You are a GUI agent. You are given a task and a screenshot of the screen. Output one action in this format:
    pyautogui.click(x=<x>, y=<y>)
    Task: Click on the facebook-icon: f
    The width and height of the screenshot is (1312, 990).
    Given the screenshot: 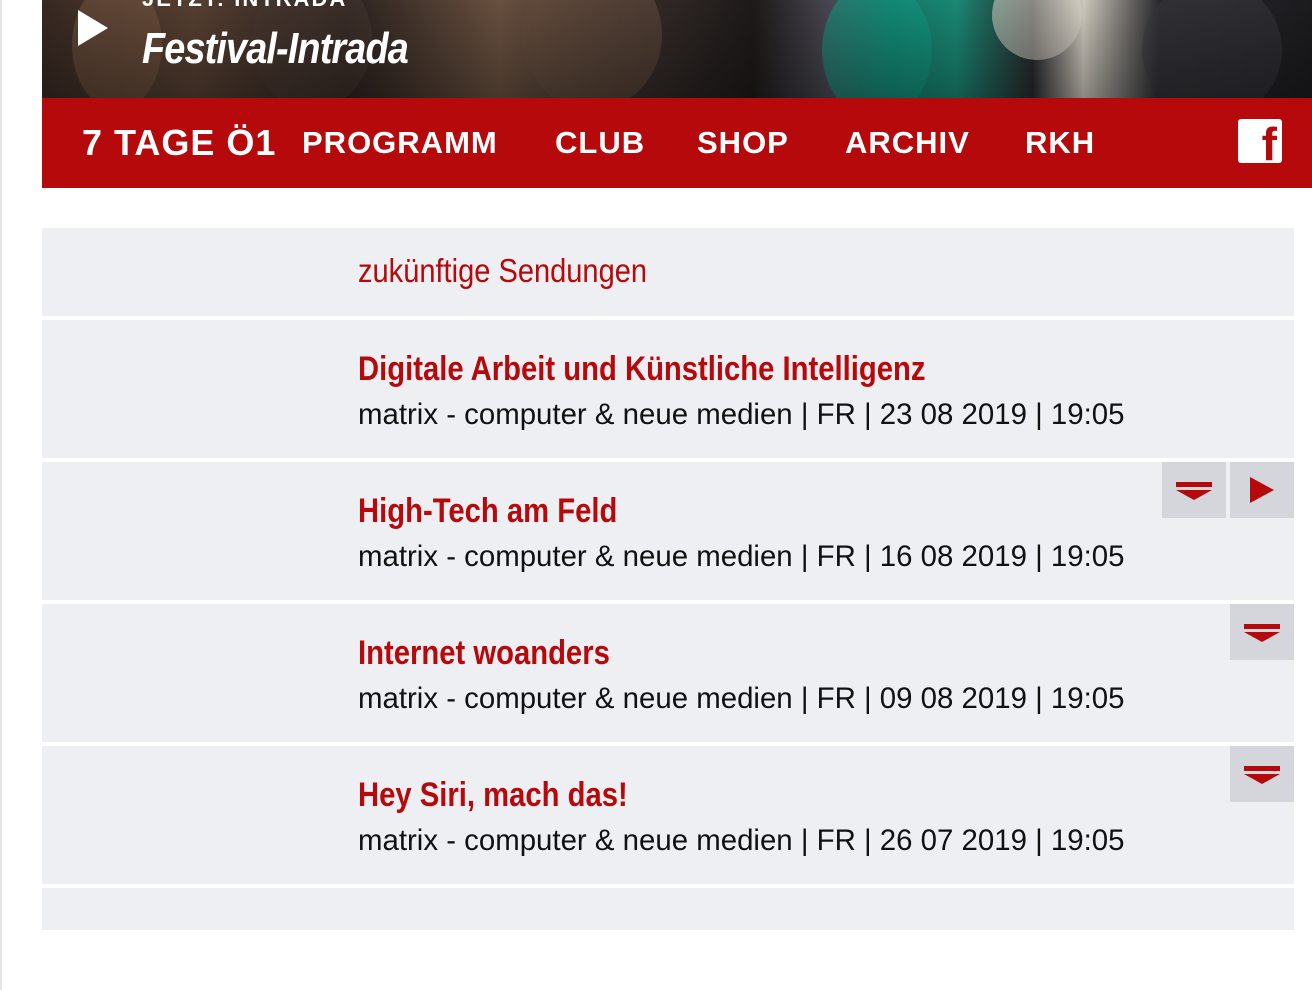 What is the action you would take?
    pyautogui.click(x=1260, y=143)
    